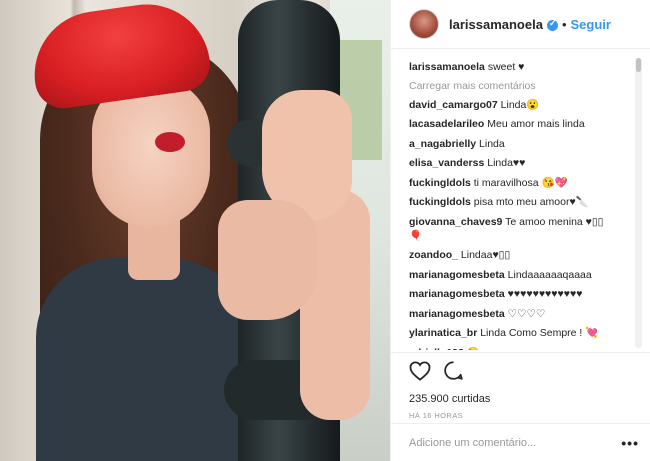 The height and width of the screenshot is (461, 650). I want to click on comment-item: lacasadelarileo Meu amor mais linda, so click(525, 124).